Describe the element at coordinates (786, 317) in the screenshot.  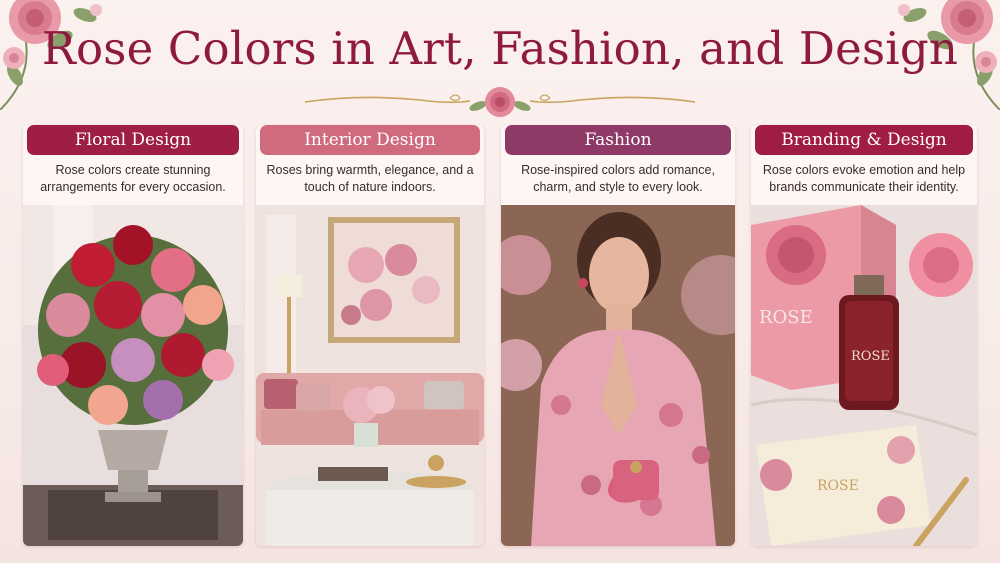
I see `brand-box-text: ROSE` at that location.